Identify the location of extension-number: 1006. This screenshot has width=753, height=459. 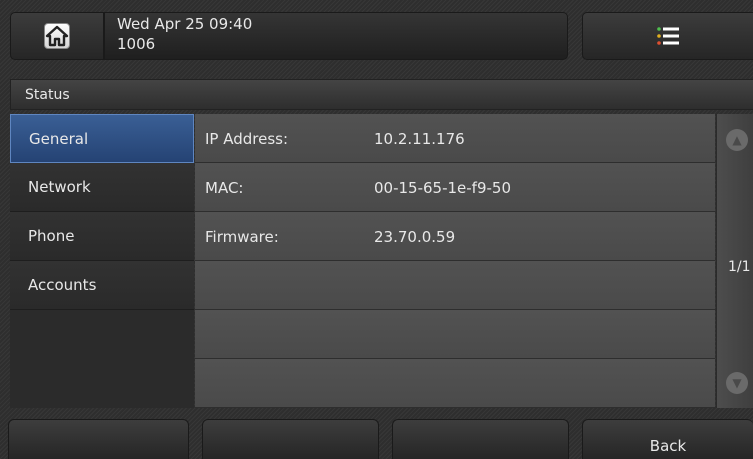
(136, 44).